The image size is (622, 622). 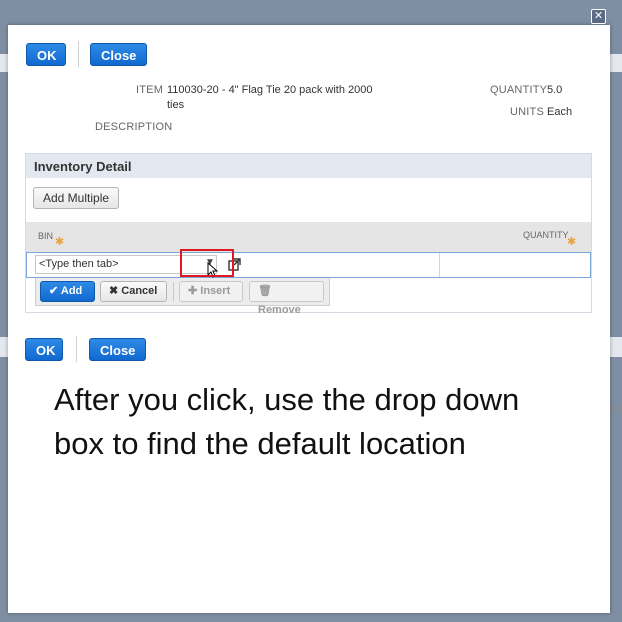 I want to click on ok-button-top: OK, so click(x=46, y=54).